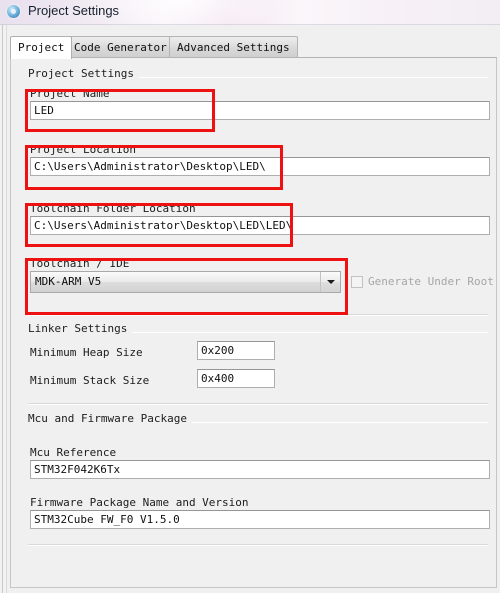 This screenshot has height=593, width=500. I want to click on checkbox-generate-under-root: Generate Under Root, so click(422, 281).